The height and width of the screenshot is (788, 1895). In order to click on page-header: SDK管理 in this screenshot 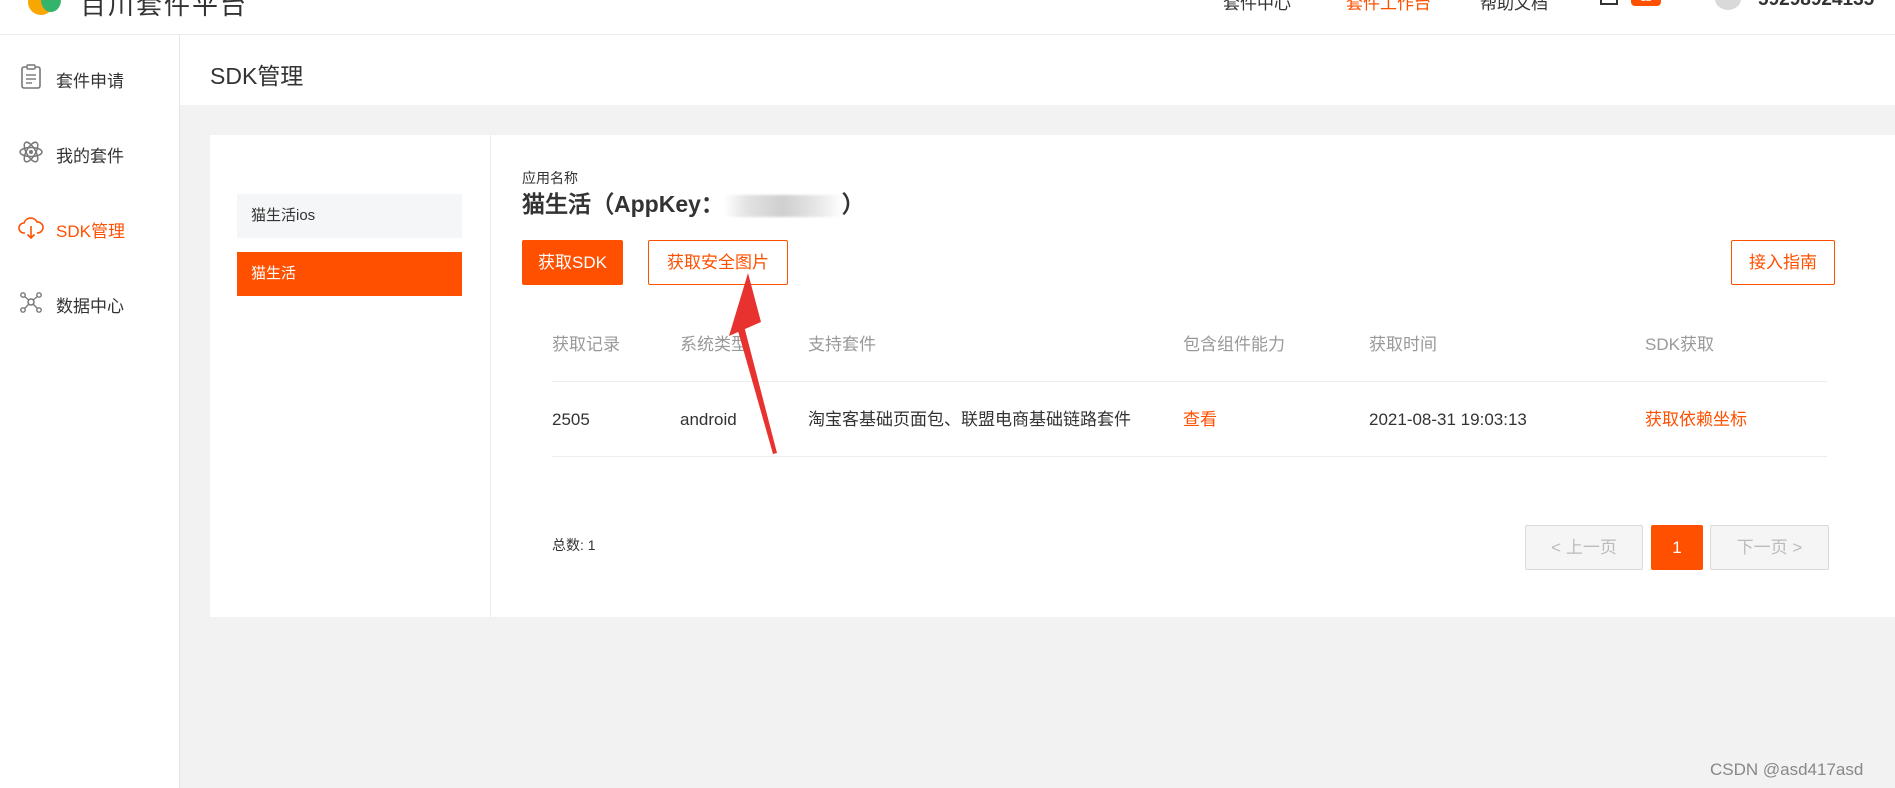, I will do `click(1037, 70)`.